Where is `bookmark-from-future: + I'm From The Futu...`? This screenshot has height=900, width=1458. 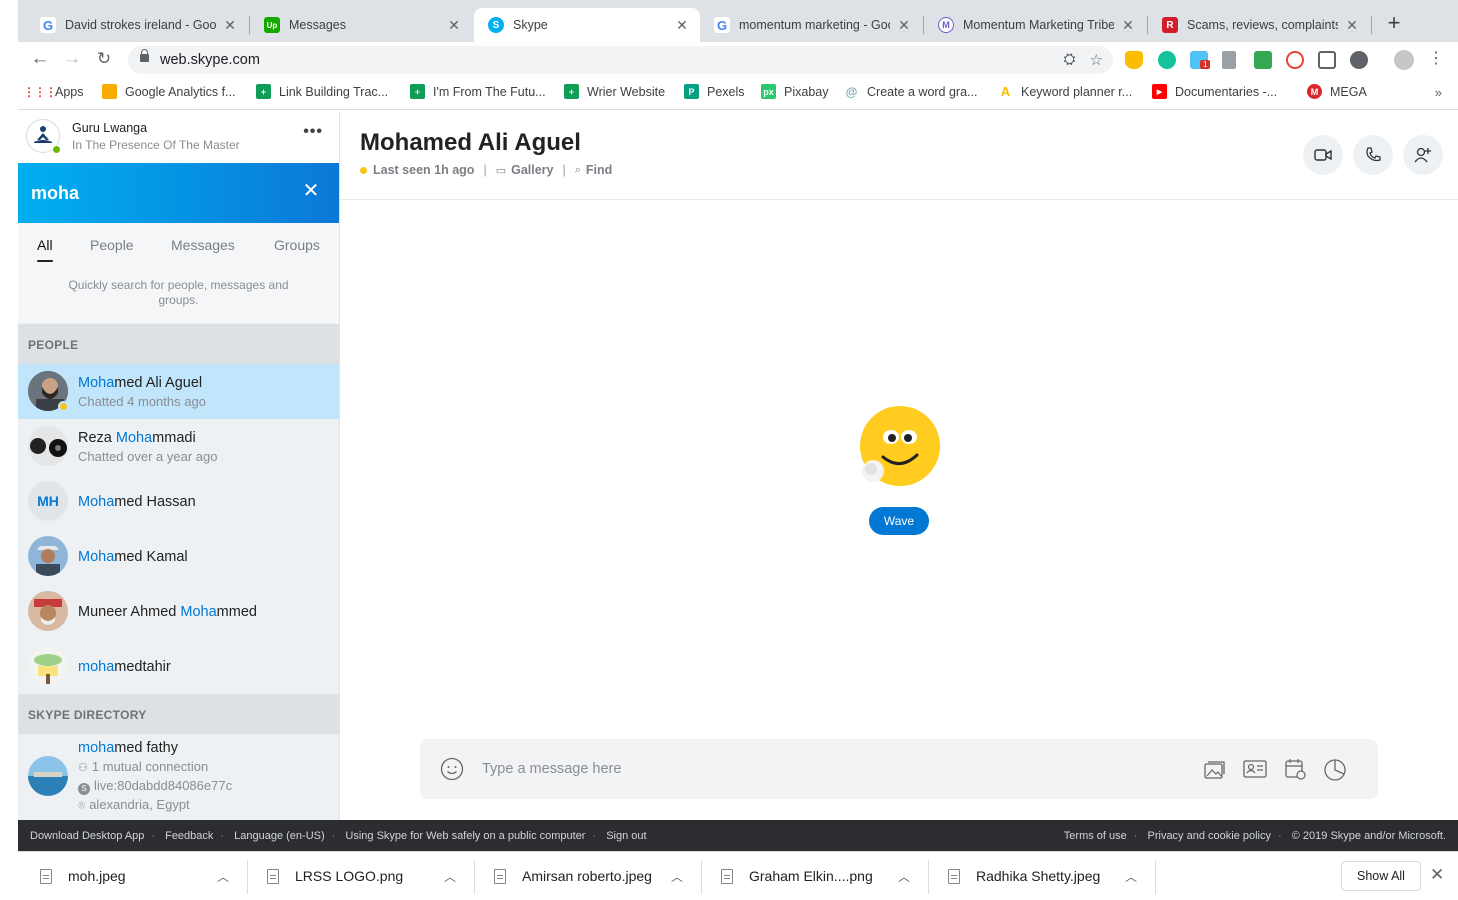 bookmark-from-future: + I'm From The Futu... is located at coordinates (478, 91).